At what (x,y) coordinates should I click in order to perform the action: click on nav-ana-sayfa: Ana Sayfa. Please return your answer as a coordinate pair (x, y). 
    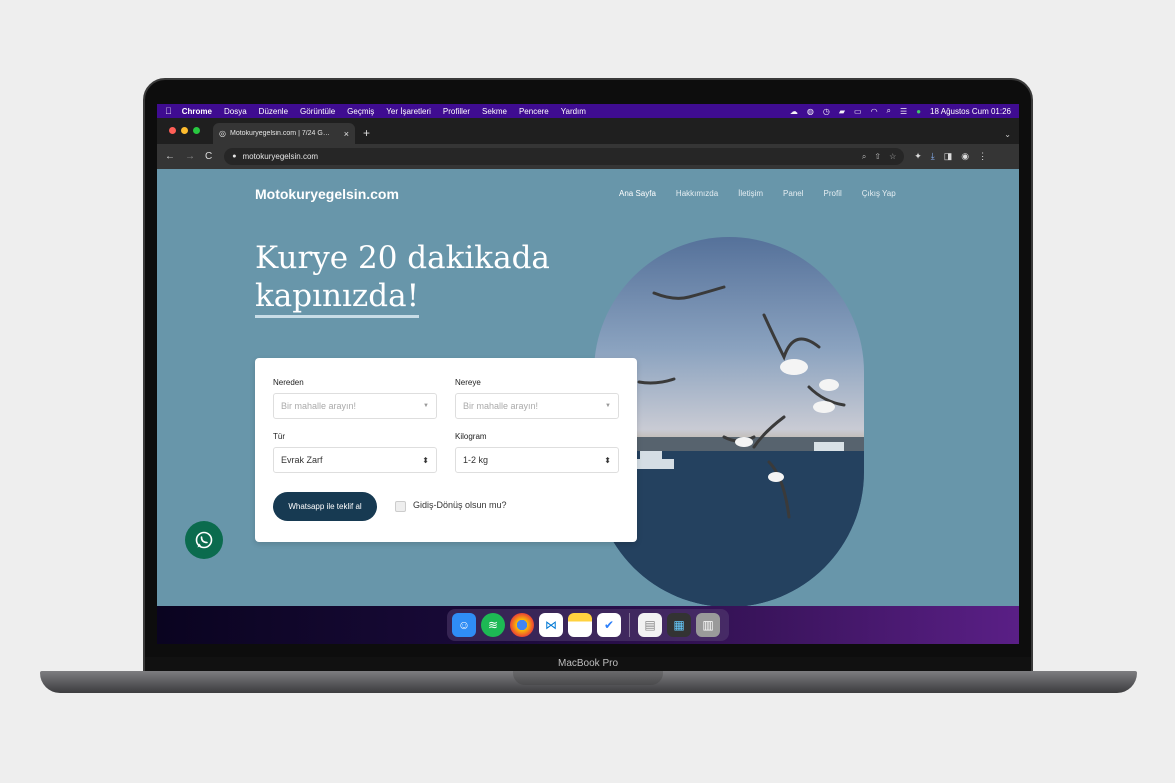
    Looking at the image, I should click on (637, 193).